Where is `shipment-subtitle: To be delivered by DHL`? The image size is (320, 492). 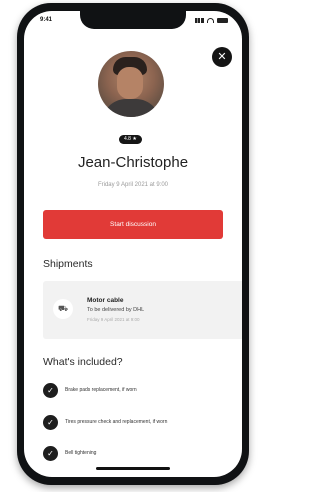
shipment-subtitle: To be delivered by DHL is located at coordinates (116, 310).